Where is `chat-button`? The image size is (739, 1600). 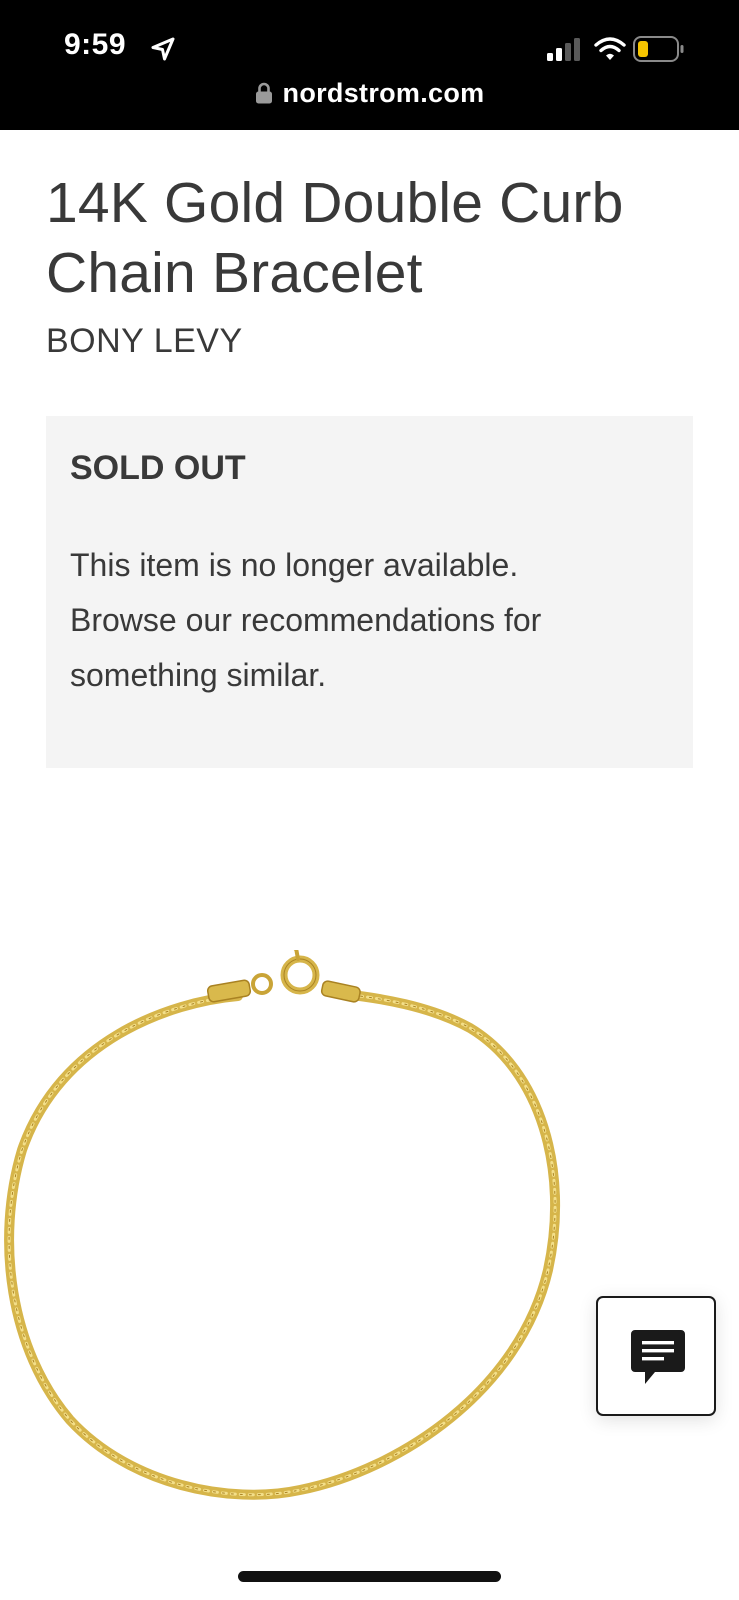
chat-button is located at coordinates (656, 1356).